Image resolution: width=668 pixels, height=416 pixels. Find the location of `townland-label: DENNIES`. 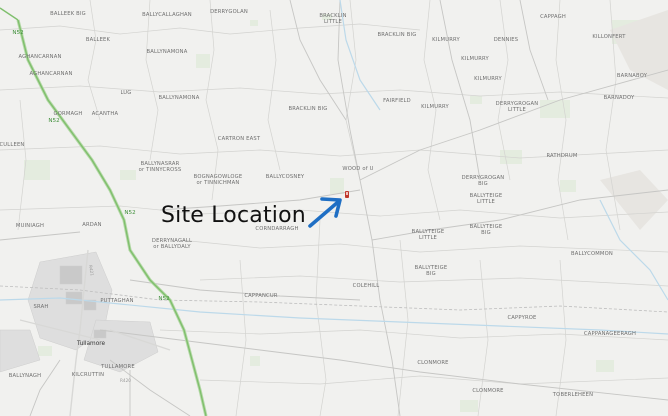

townland-label: DENNIES is located at coordinates (506, 40).